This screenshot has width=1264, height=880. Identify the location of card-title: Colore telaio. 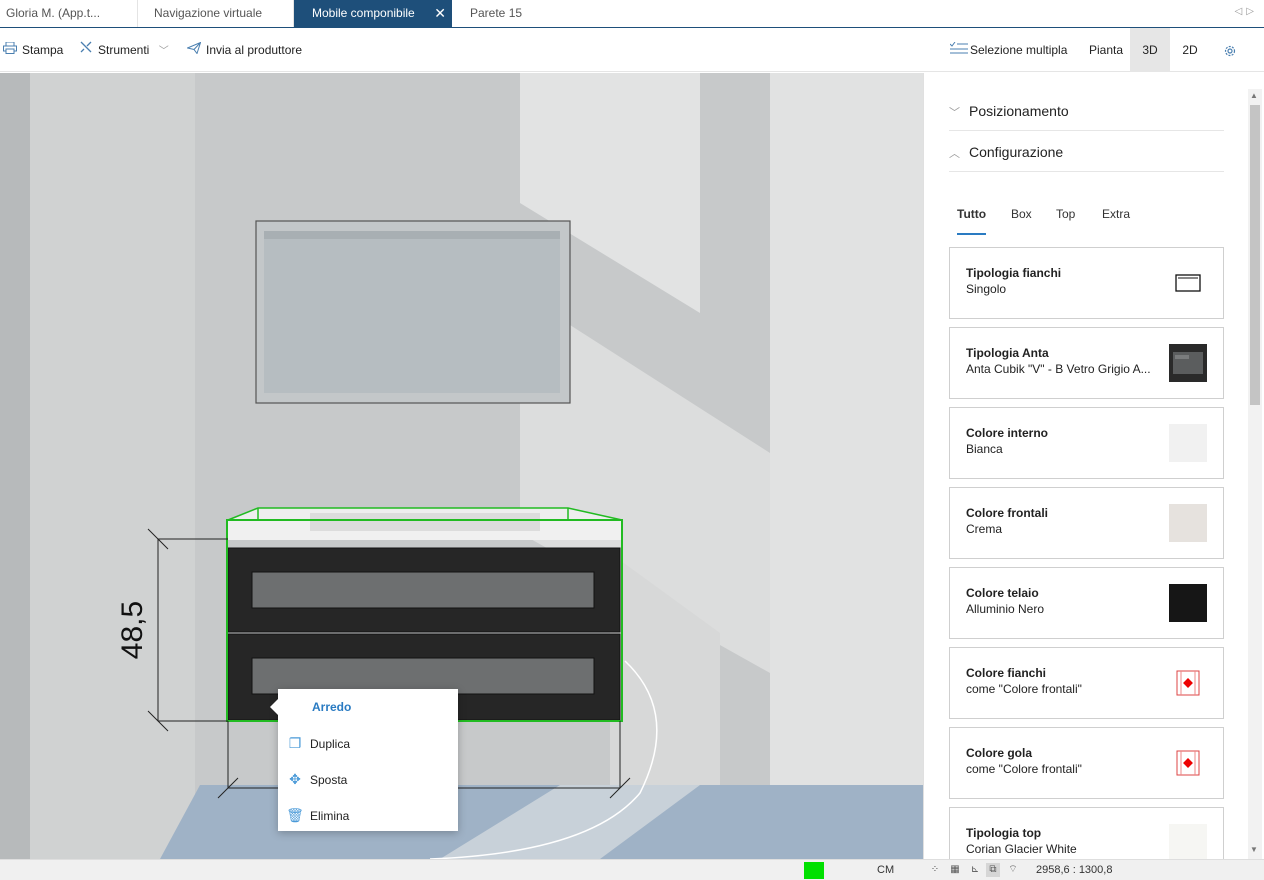
(1002, 593).